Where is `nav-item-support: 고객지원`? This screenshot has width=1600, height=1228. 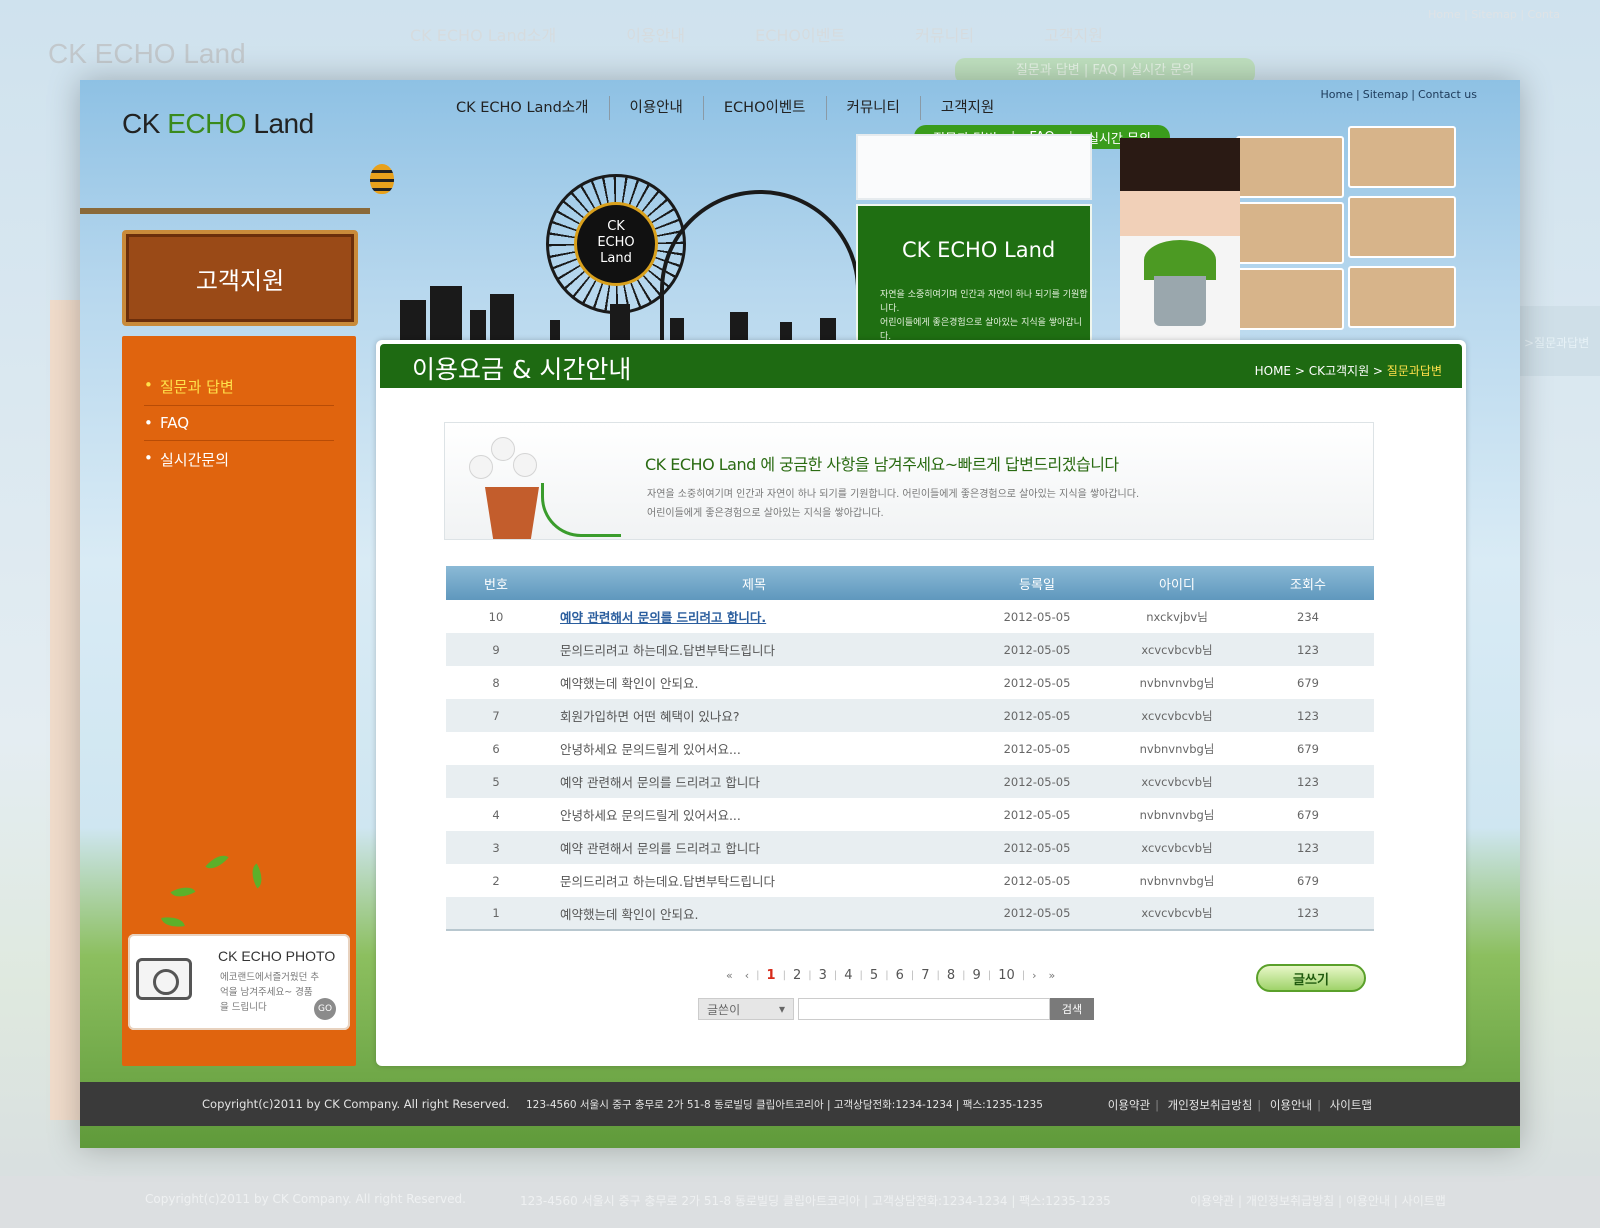 nav-item-support: 고객지원 is located at coordinates (967, 108).